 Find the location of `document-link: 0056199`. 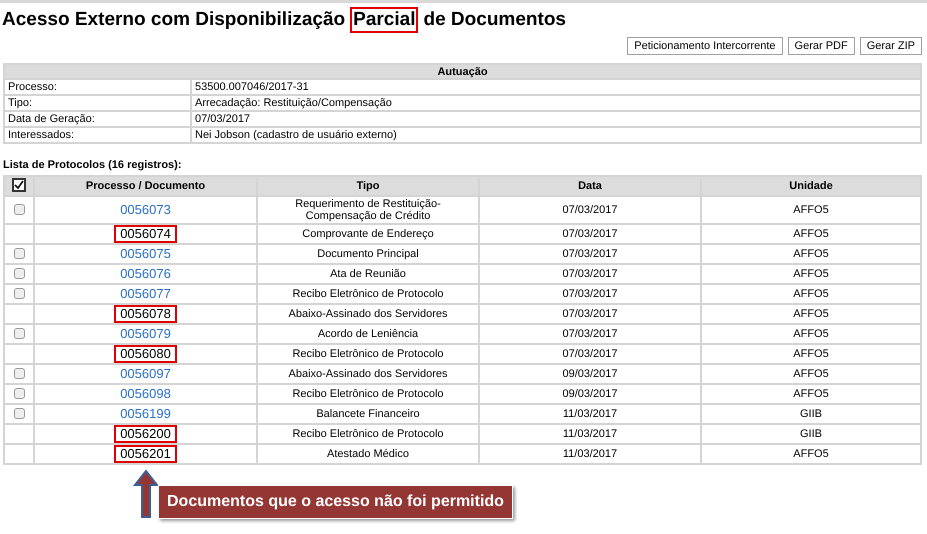

document-link: 0056199 is located at coordinates (145, 413).